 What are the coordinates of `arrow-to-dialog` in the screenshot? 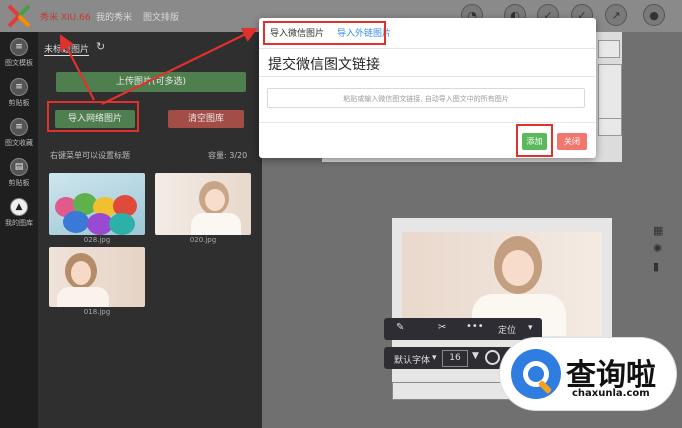 It's located at (179, 66).